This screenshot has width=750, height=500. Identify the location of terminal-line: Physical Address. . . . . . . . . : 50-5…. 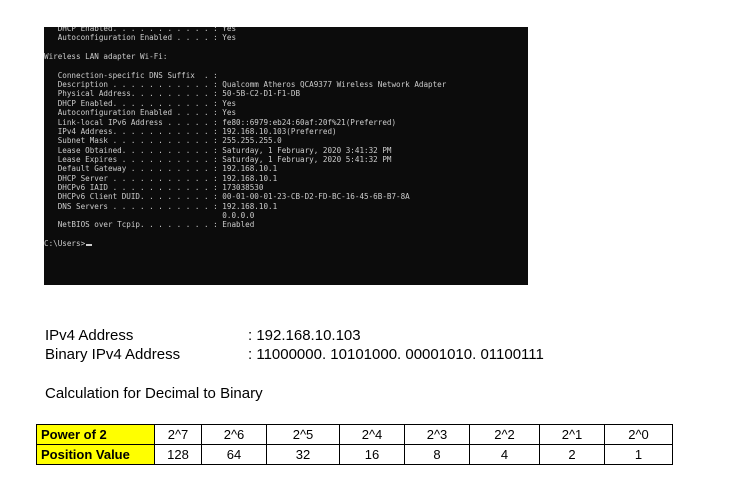
(172, 94).